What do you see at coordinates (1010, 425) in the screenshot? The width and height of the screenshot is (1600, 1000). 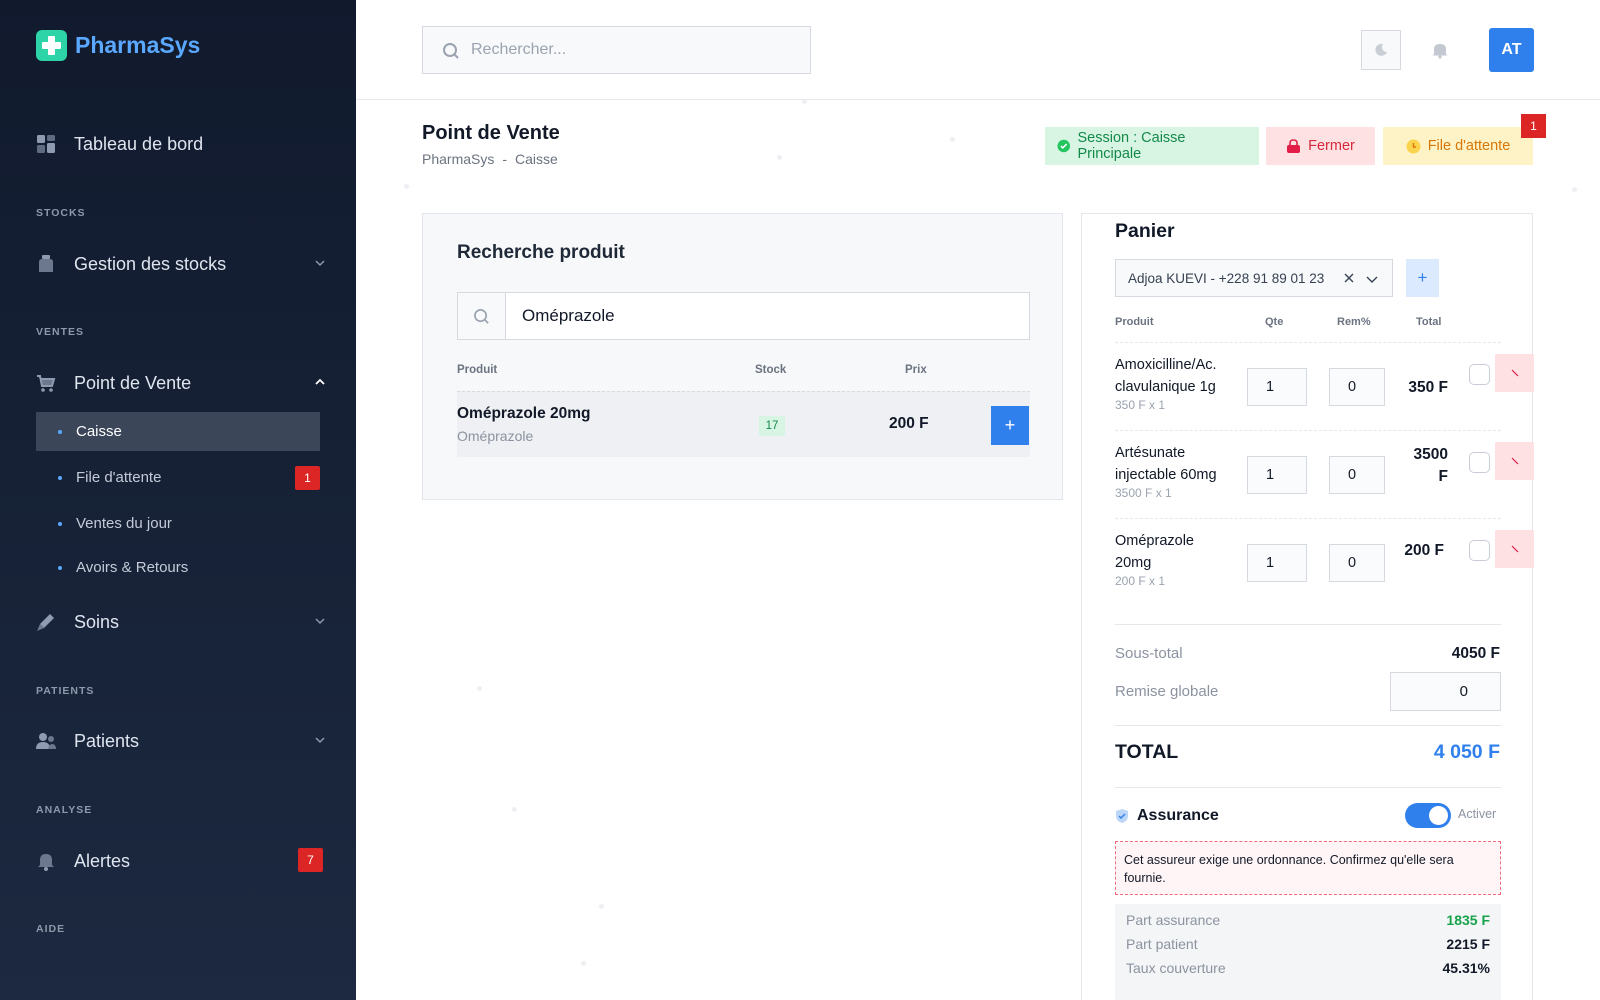 I see `add-to-cart-button: +` at bounding box center [1010, 425].